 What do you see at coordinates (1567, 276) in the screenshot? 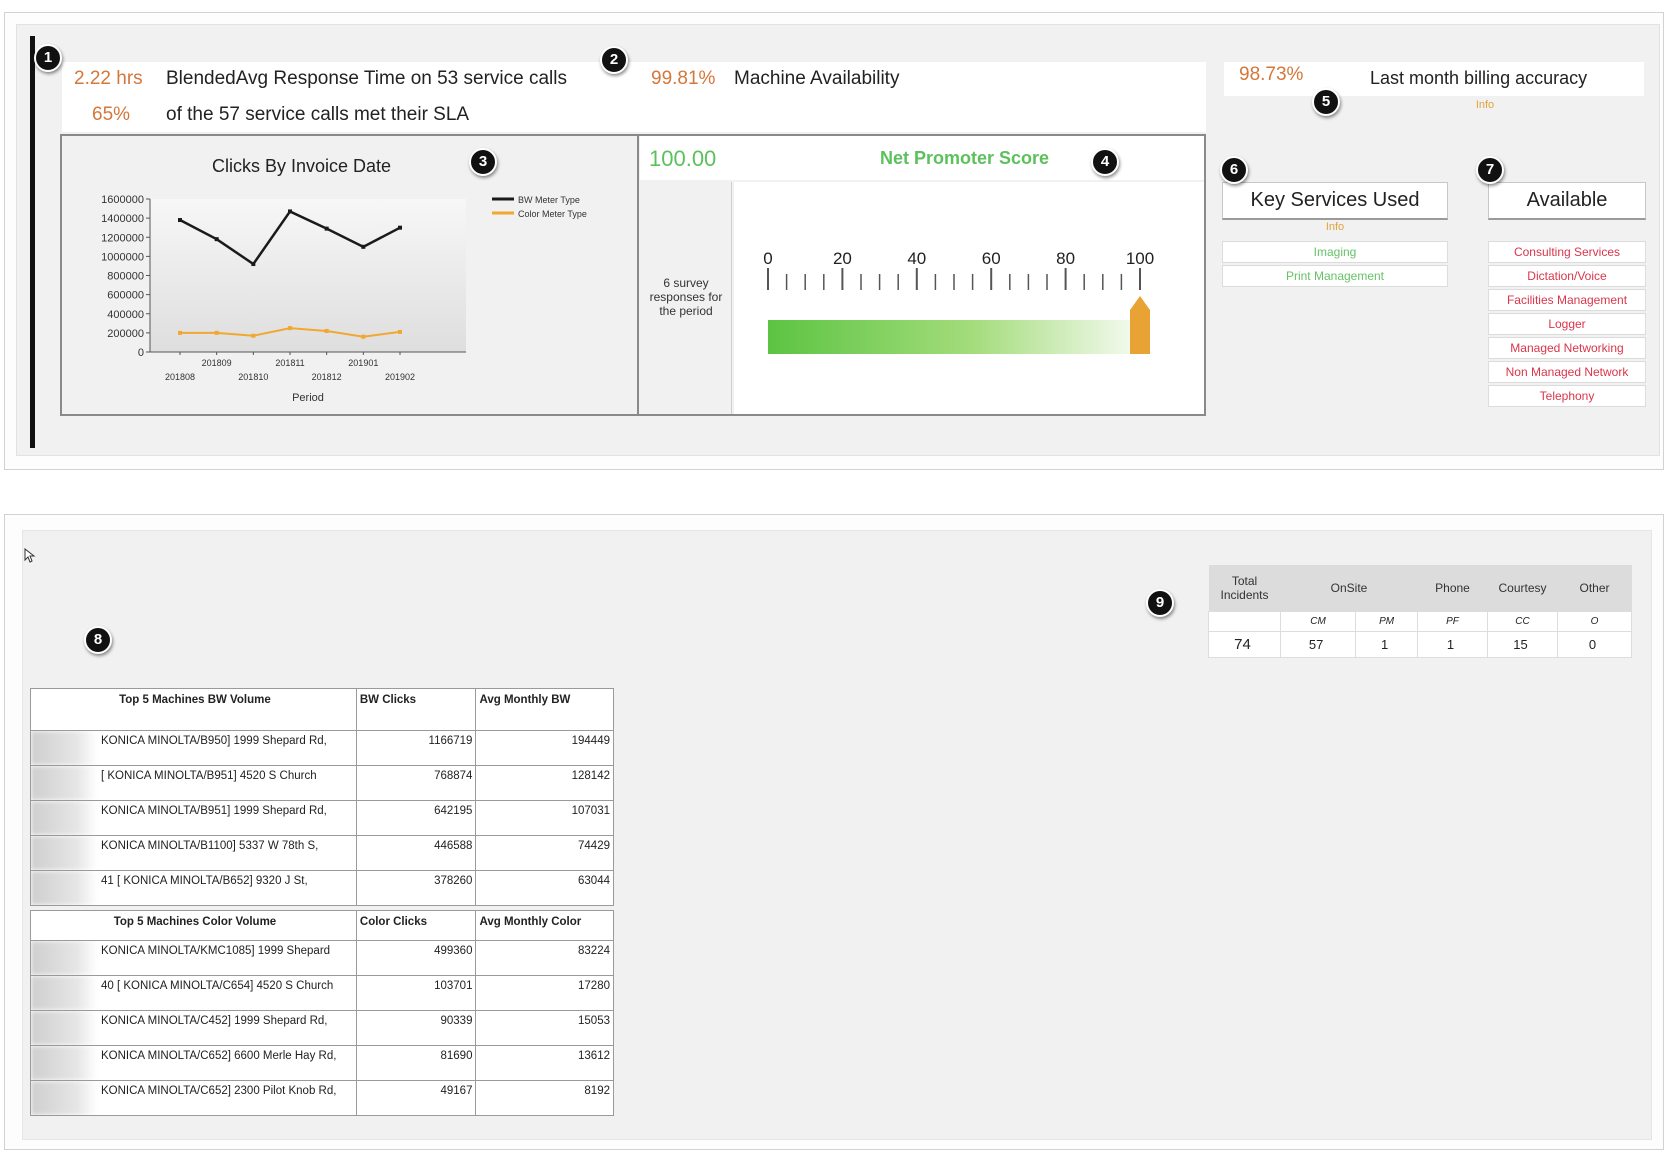
I see `available-service-item: Dictation/Voice` at bounding box center [1567, 276].